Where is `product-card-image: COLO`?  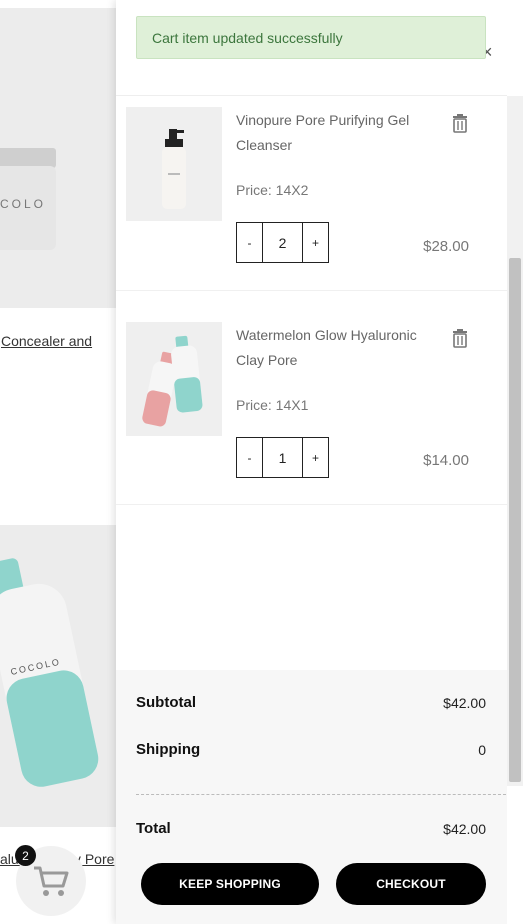
product-card-image: COLO is located at coordinates (58, 158).